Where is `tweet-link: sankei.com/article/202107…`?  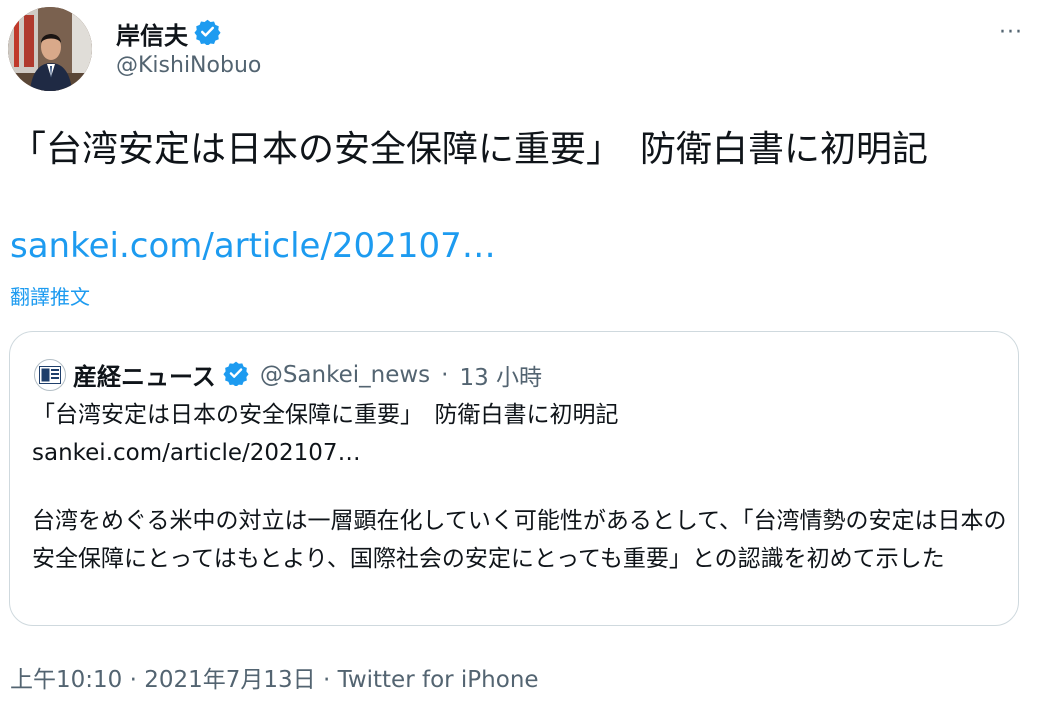
tweet-link: sankei.com/article/202107… is located at coordinates (253, 246).